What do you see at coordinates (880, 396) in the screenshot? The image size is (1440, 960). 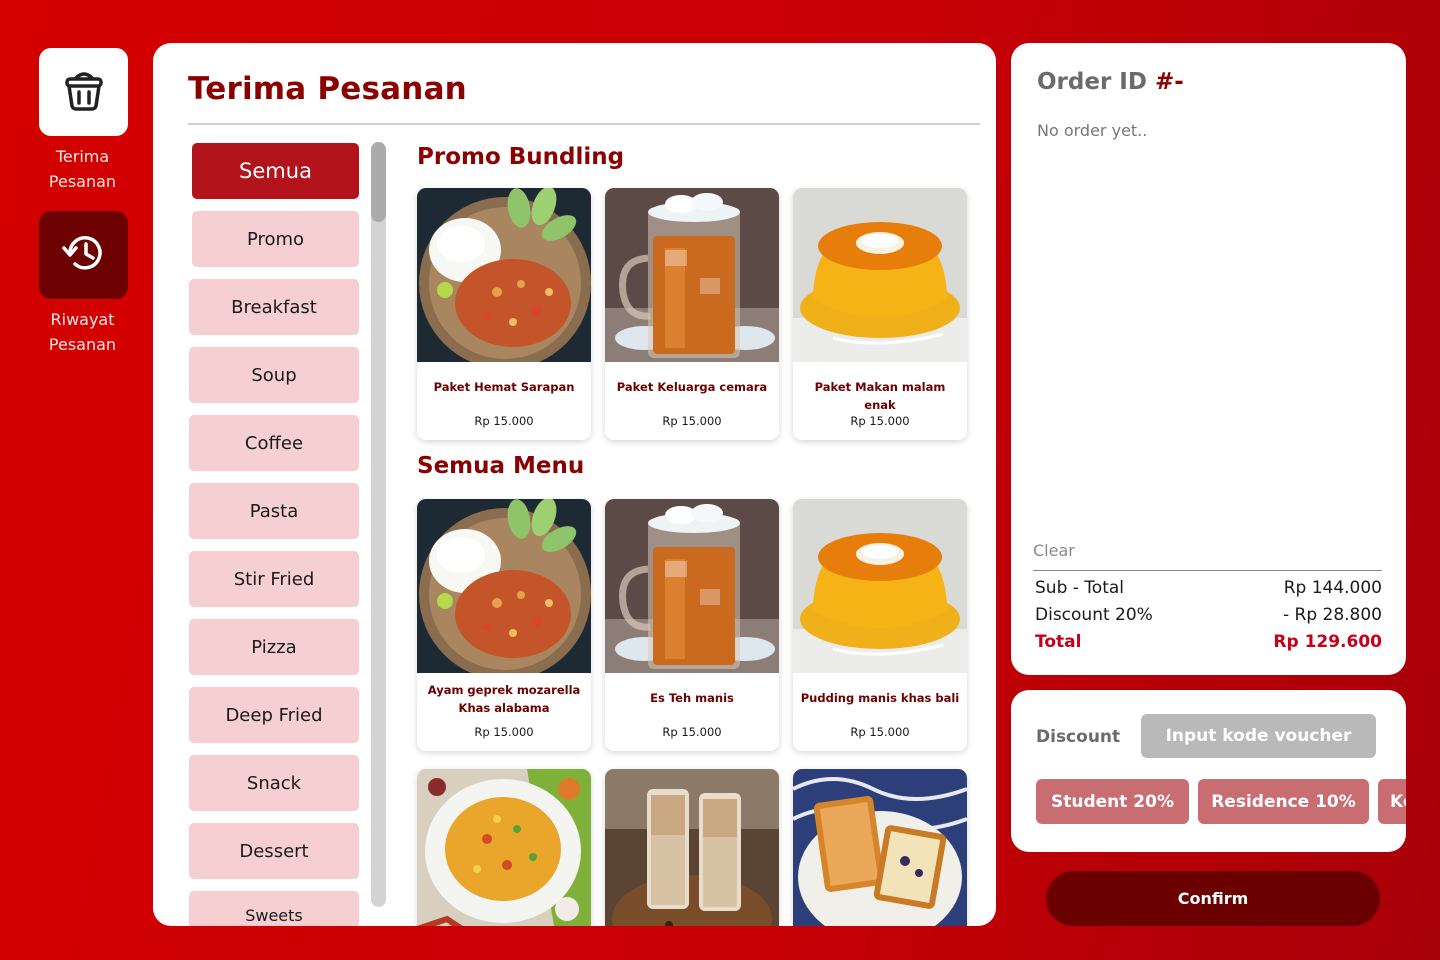 I see `promo-item-name: Paket Makan malam enak` at bounding box center [880, 396].